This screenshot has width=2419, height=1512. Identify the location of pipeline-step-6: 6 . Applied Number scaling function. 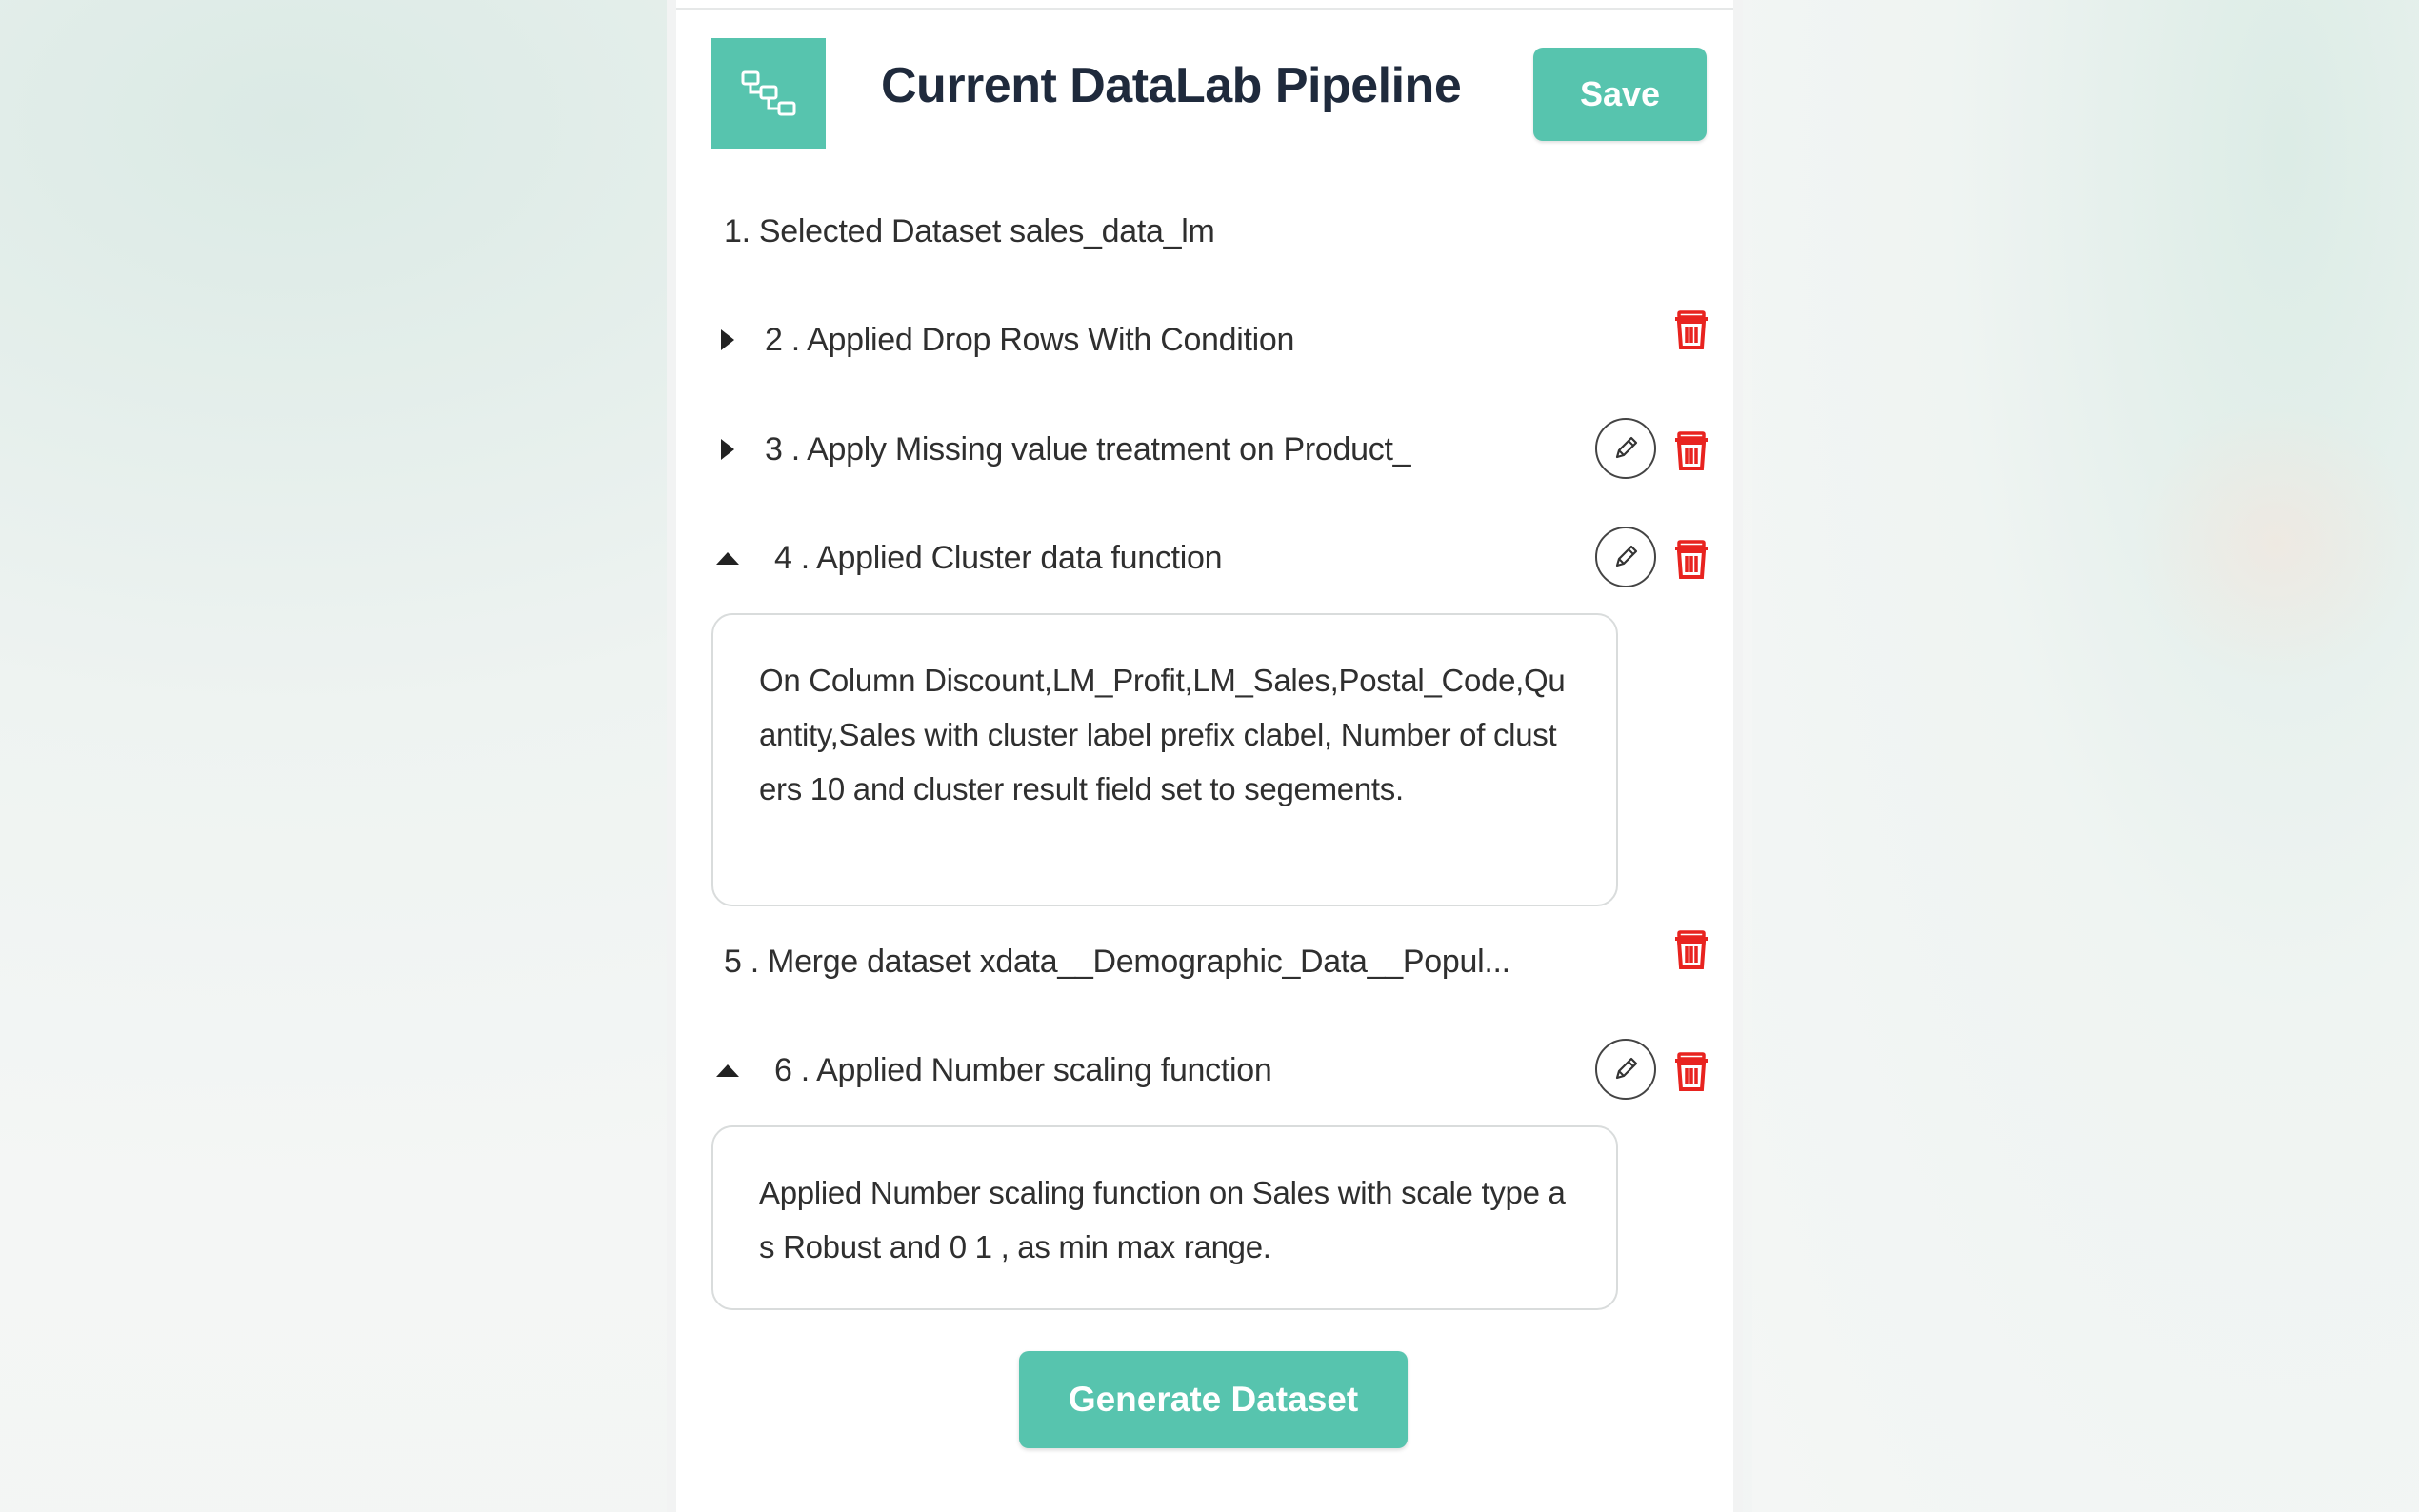
(1204, 1070).